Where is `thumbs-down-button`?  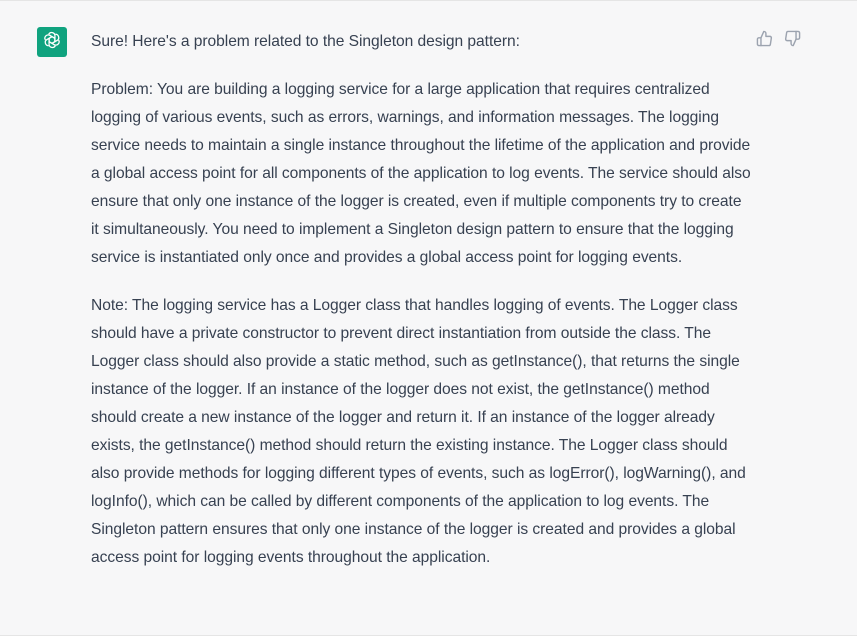 thumbs-down-button is located at coordinates (792, 41).